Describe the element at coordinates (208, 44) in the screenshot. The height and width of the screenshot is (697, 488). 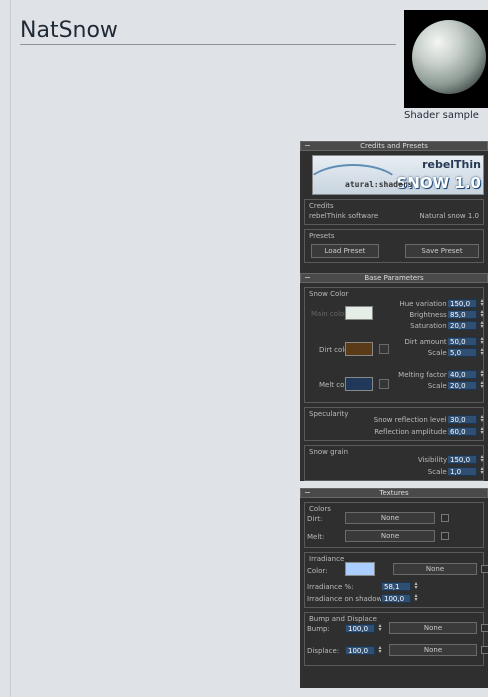
I see `title-divider` at that location.